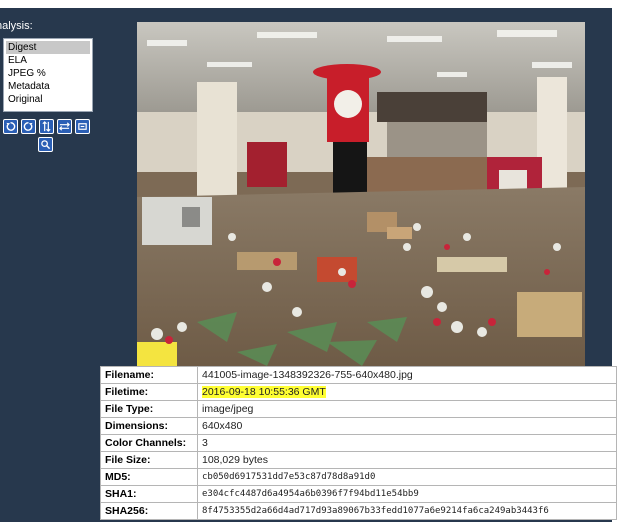 Image resolution: width=617 pixels, height=522 pixels. I want to click on color-channels-key: Color Channels:, so click(149, 443).